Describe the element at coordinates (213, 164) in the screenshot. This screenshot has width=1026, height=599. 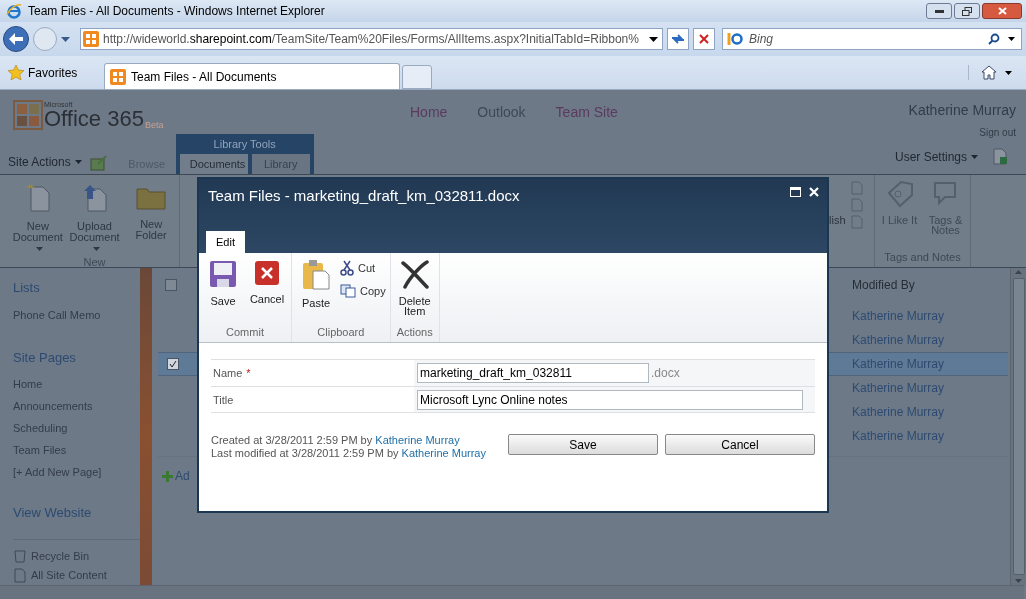
I see `ribbon-tab: Documents` at that location.